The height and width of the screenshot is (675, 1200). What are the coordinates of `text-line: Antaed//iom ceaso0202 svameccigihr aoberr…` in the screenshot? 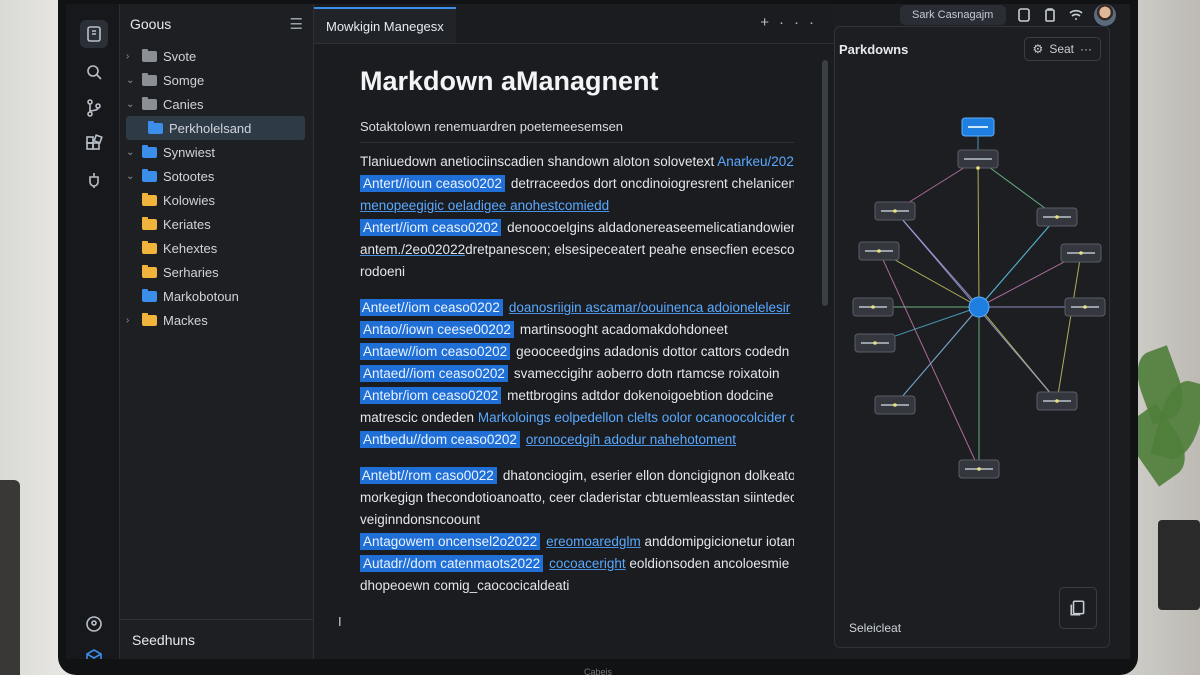 It's located at (577, 374).